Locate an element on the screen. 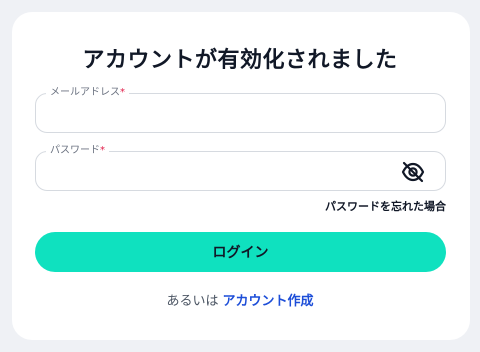 The width and height of the screenshot is (480, 352). footer-prefix: あるいは is located at coordinates (192, 301).